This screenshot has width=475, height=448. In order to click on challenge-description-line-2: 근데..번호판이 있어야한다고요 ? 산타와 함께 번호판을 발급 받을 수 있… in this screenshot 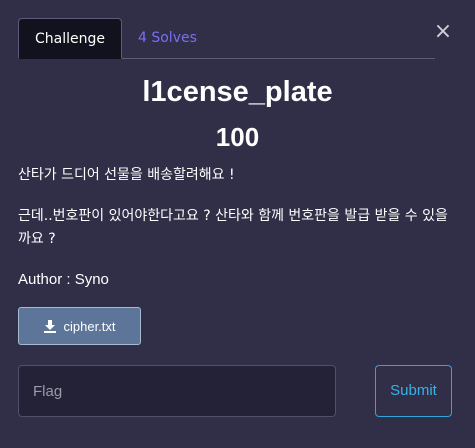, I will do `click(233, 227)`.